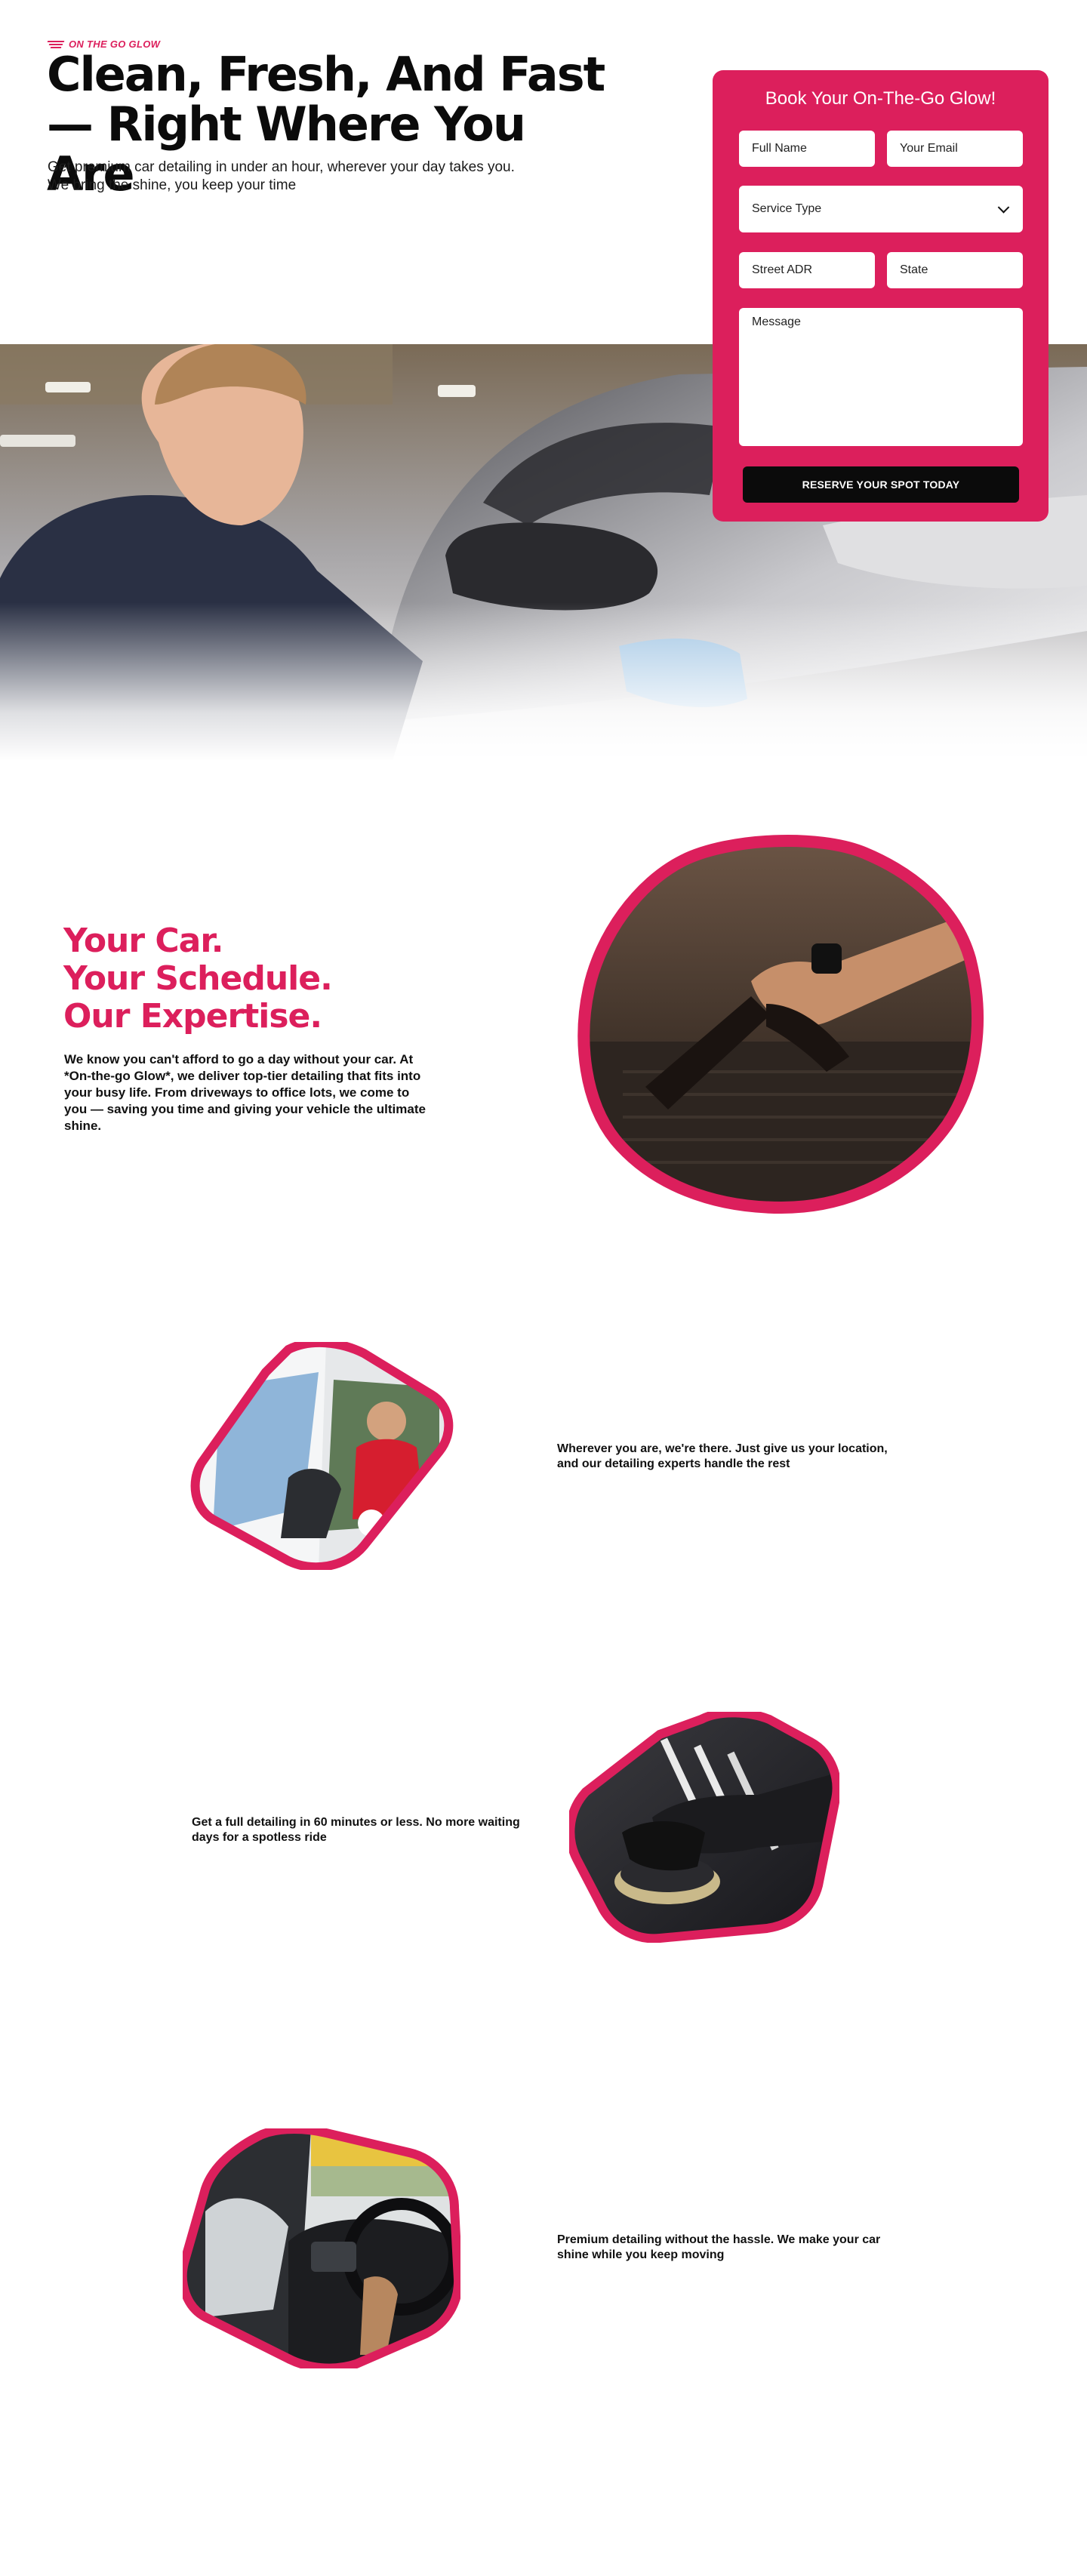 This screenshot has height=2576, width=1087. What do you see at coordinates (881, 377) in the screenshot?
I see `message-field: Message` at bounding box center [881, 377].